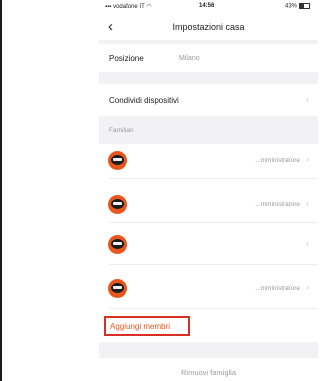 The width and height of the screenshot is (320, 381). What do you see at coordinates (208, 372) in the screenshot?
I see `remove-family-button: Rimuovi famiglia` at bounding box center [208, 372].